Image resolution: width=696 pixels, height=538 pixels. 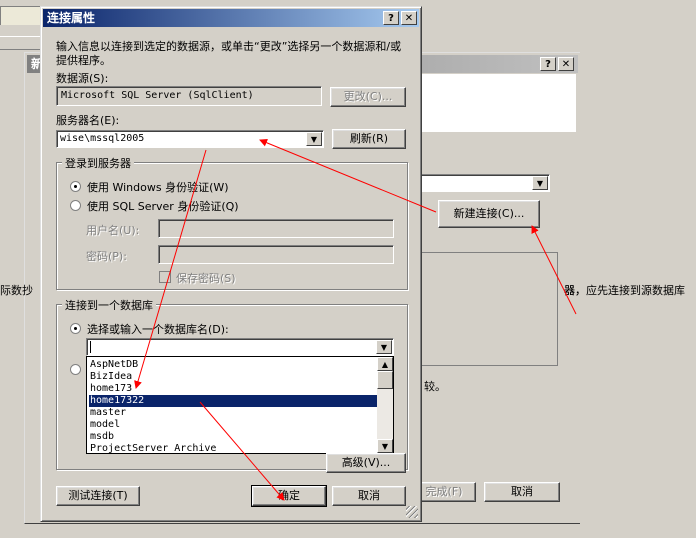 What do you see at coordinates (554, 270) in the screenshot?
I see `arrow-to-new-connection` at bounding box center [554, 270].